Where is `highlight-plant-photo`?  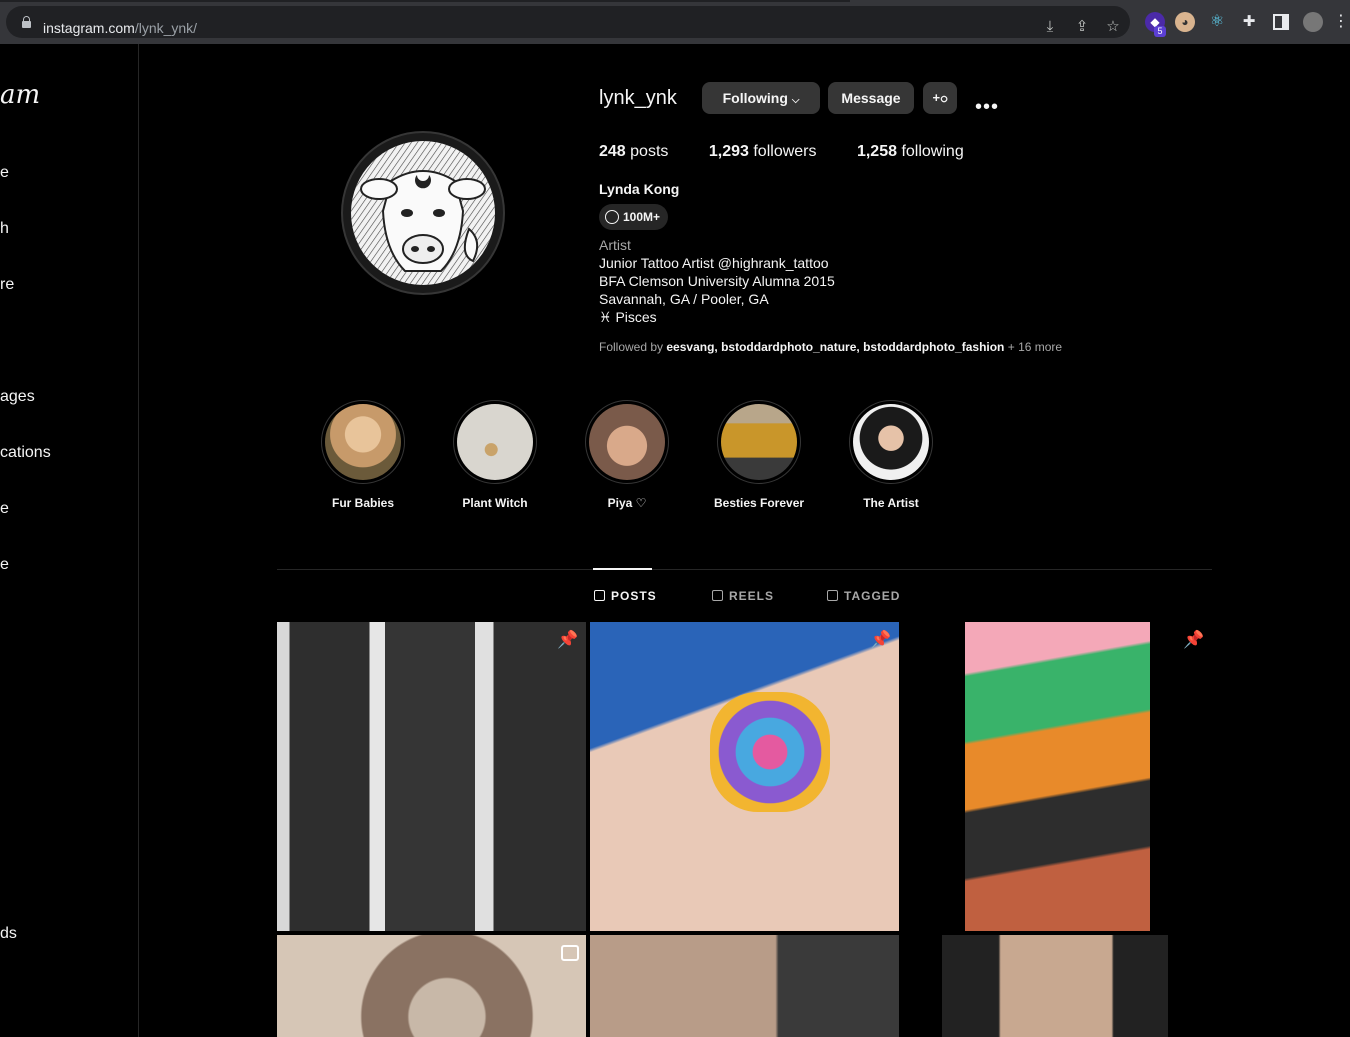 highlight-plant-photo is located at coordinates (495, 442).